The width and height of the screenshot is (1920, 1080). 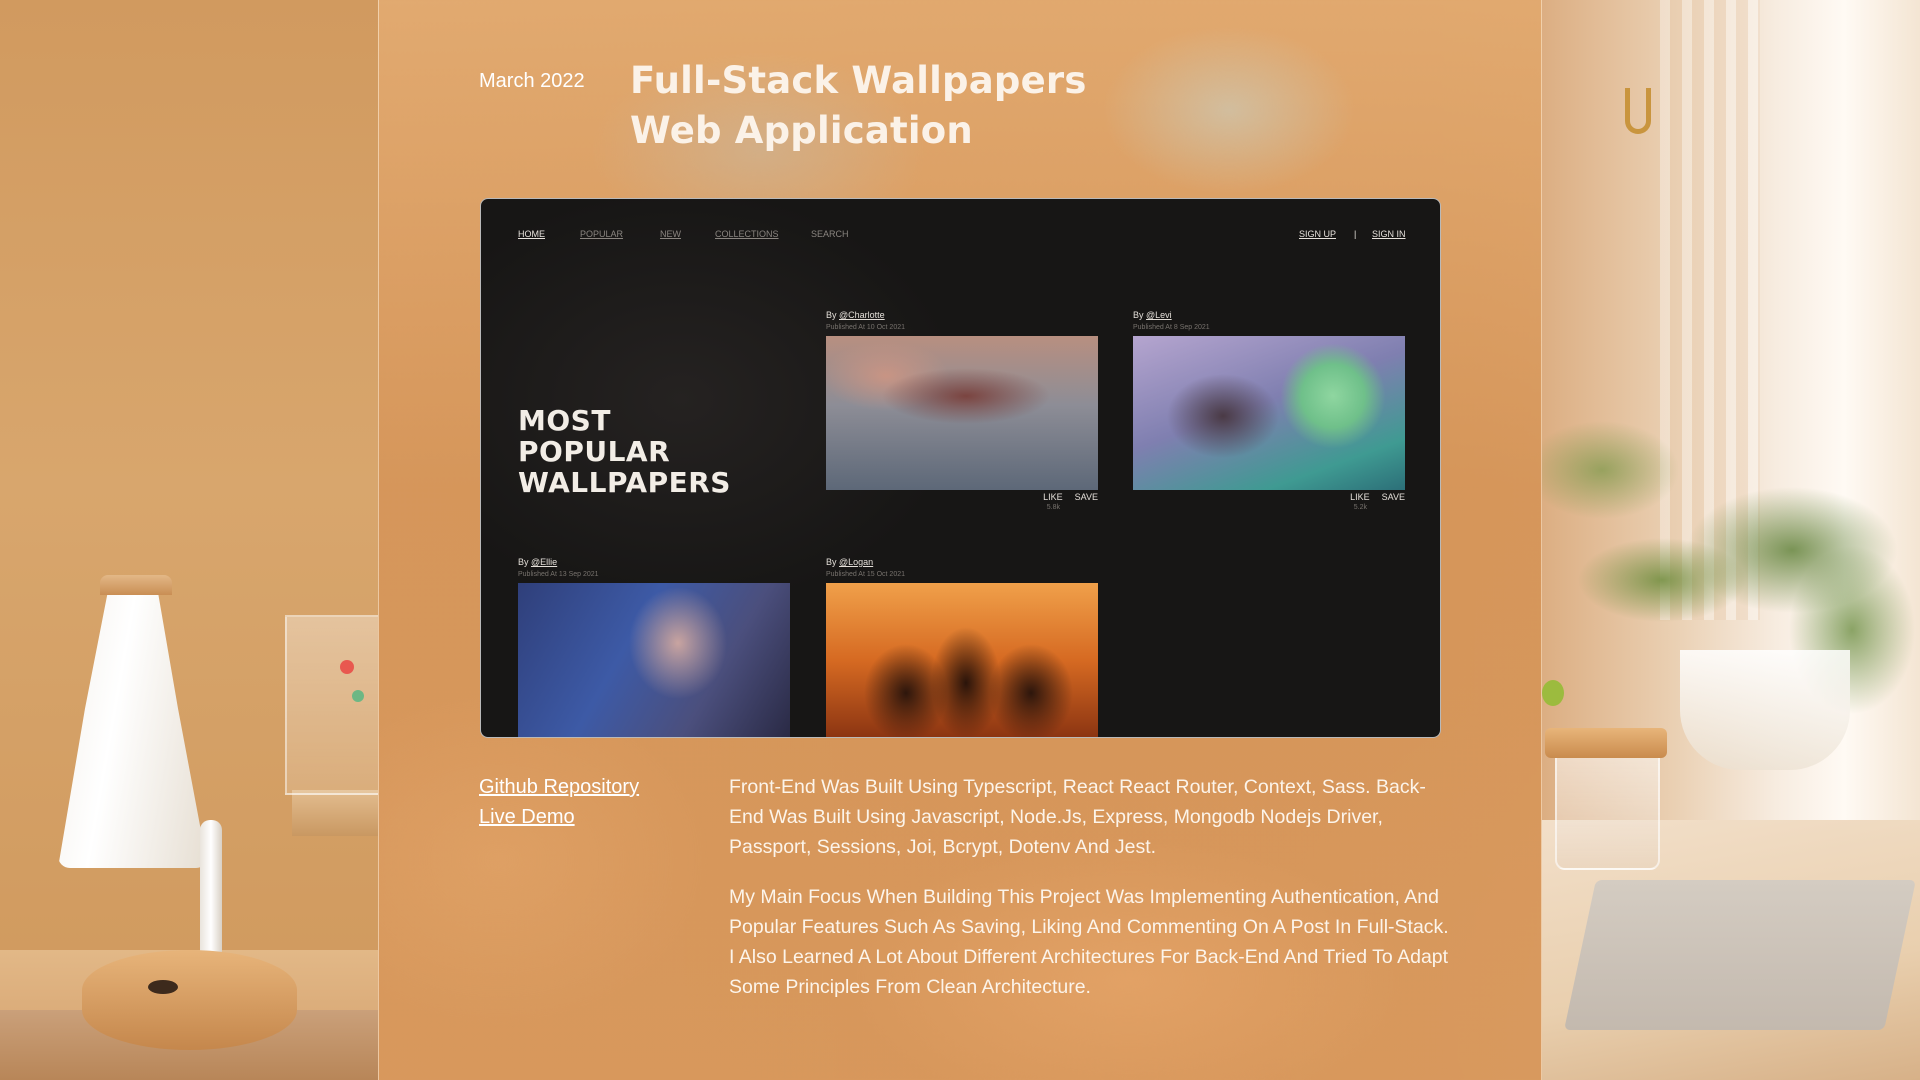 What do you see at coordinates (1377, 501) in the screenshot?
I see `card-actions: LIKE SAVE 5.2k` at bounding box center [1377, 501].